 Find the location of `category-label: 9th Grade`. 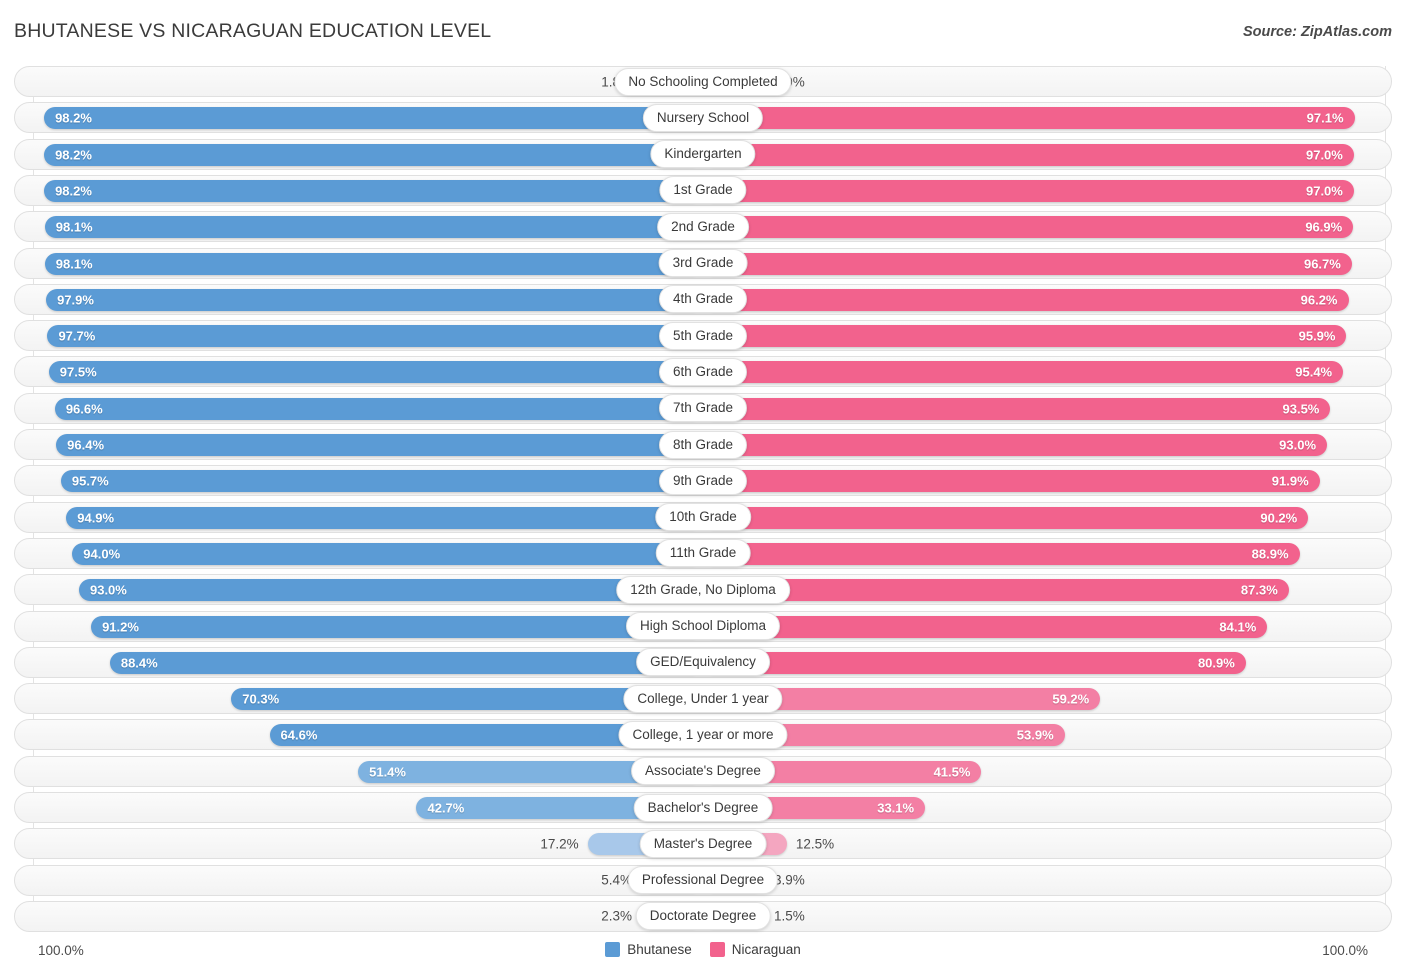

category-label: 9th Grade is located at coordinates (703, 480).